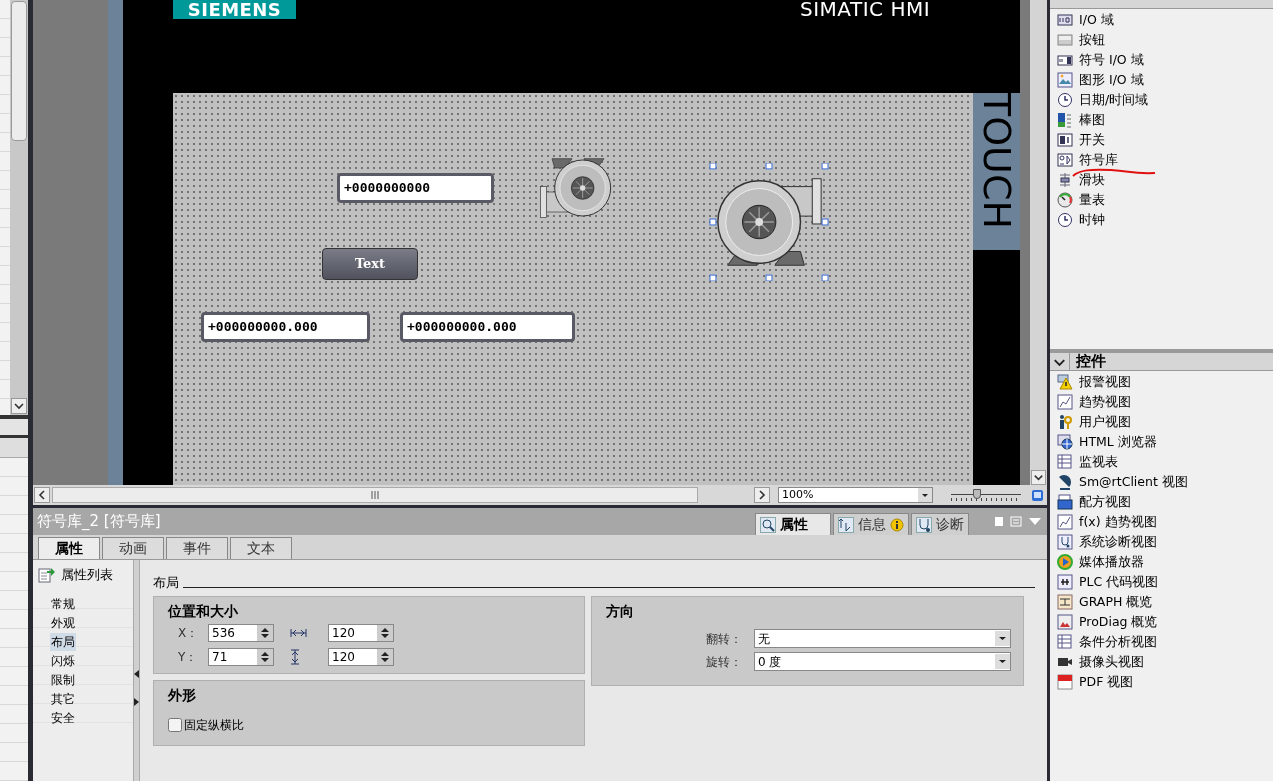 This screenshot has width=1273, height=781. I want to click on group-title: 方向, so click(620, 611).